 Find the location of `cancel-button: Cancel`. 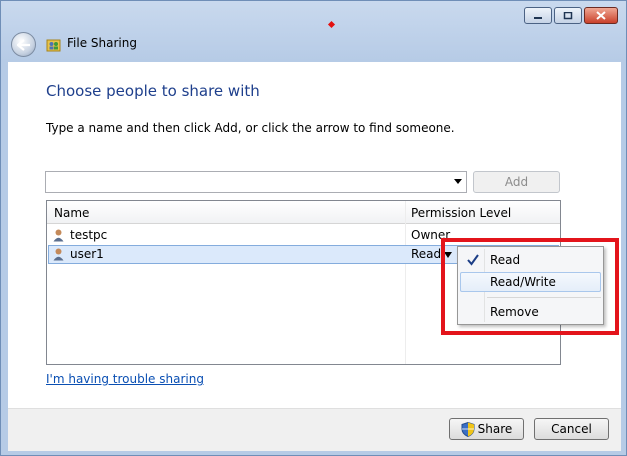

cancel-button: Cancel is located at coordinates (571, 429).